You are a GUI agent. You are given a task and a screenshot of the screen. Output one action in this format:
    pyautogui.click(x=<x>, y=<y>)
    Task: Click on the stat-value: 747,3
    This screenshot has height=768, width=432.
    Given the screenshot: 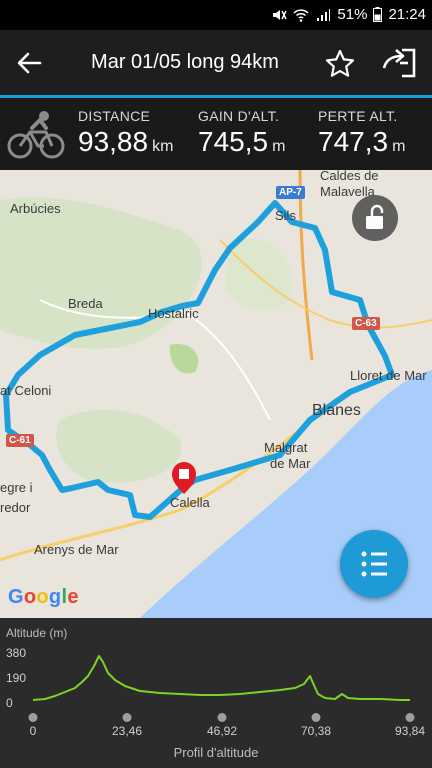 What is the action you would take?
    pyautogui.click(x=353, y=141)
    